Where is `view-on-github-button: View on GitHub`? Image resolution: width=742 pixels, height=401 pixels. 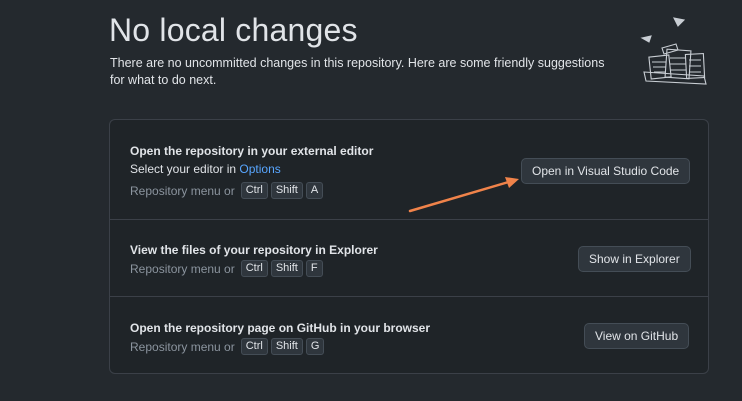
view-on-github-button: View on GitHub is located at coordinates (637, 336).